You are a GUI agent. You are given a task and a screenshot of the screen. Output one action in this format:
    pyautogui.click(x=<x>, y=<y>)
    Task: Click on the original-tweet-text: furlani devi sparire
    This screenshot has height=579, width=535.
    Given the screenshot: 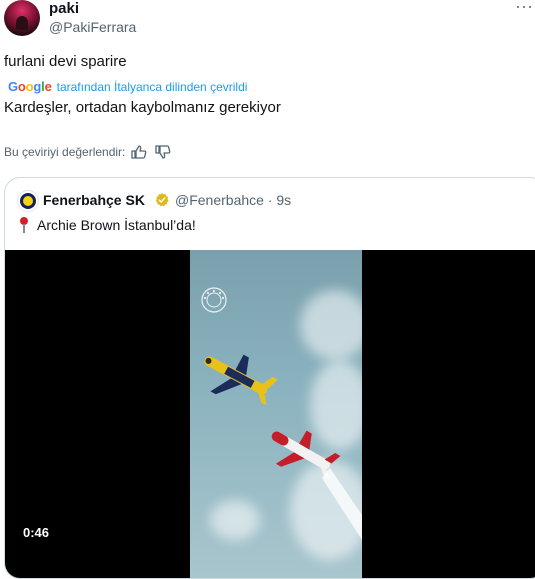 What is the action you would take?
    pyautogui.click(x=65, y=61)
    